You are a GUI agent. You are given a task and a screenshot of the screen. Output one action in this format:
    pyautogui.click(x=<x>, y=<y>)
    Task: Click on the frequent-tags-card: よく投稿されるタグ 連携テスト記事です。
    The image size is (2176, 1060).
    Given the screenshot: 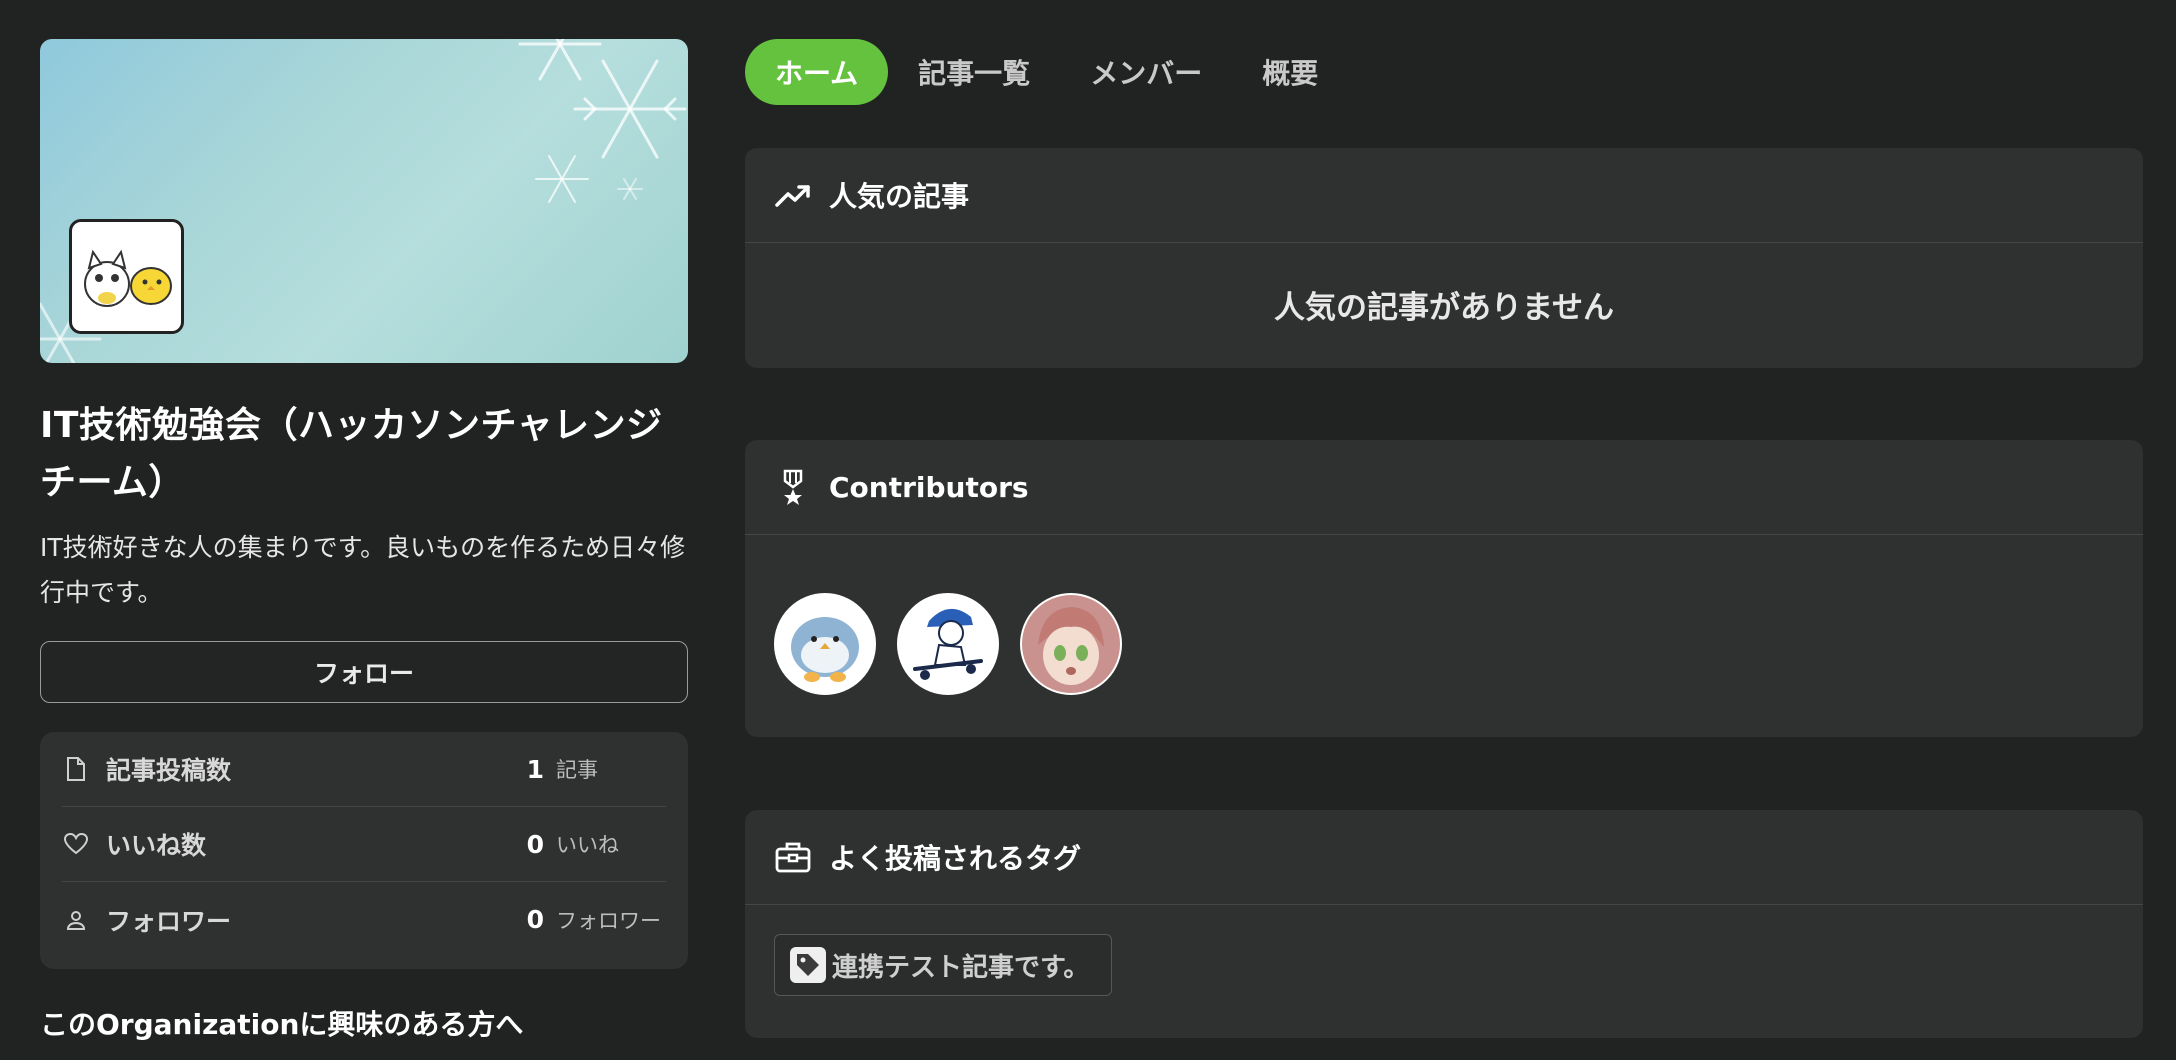 What is the action you would take?
    pyautogui.click(x=1444, y=924)
    